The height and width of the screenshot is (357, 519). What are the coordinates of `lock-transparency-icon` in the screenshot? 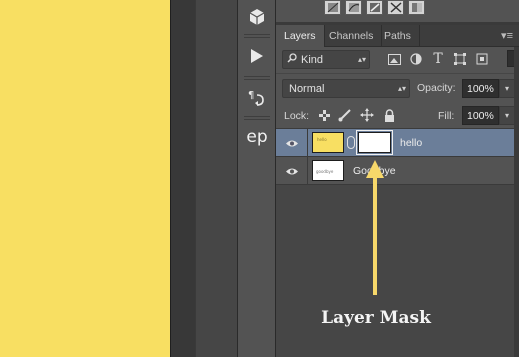 It's located at (324, 115).